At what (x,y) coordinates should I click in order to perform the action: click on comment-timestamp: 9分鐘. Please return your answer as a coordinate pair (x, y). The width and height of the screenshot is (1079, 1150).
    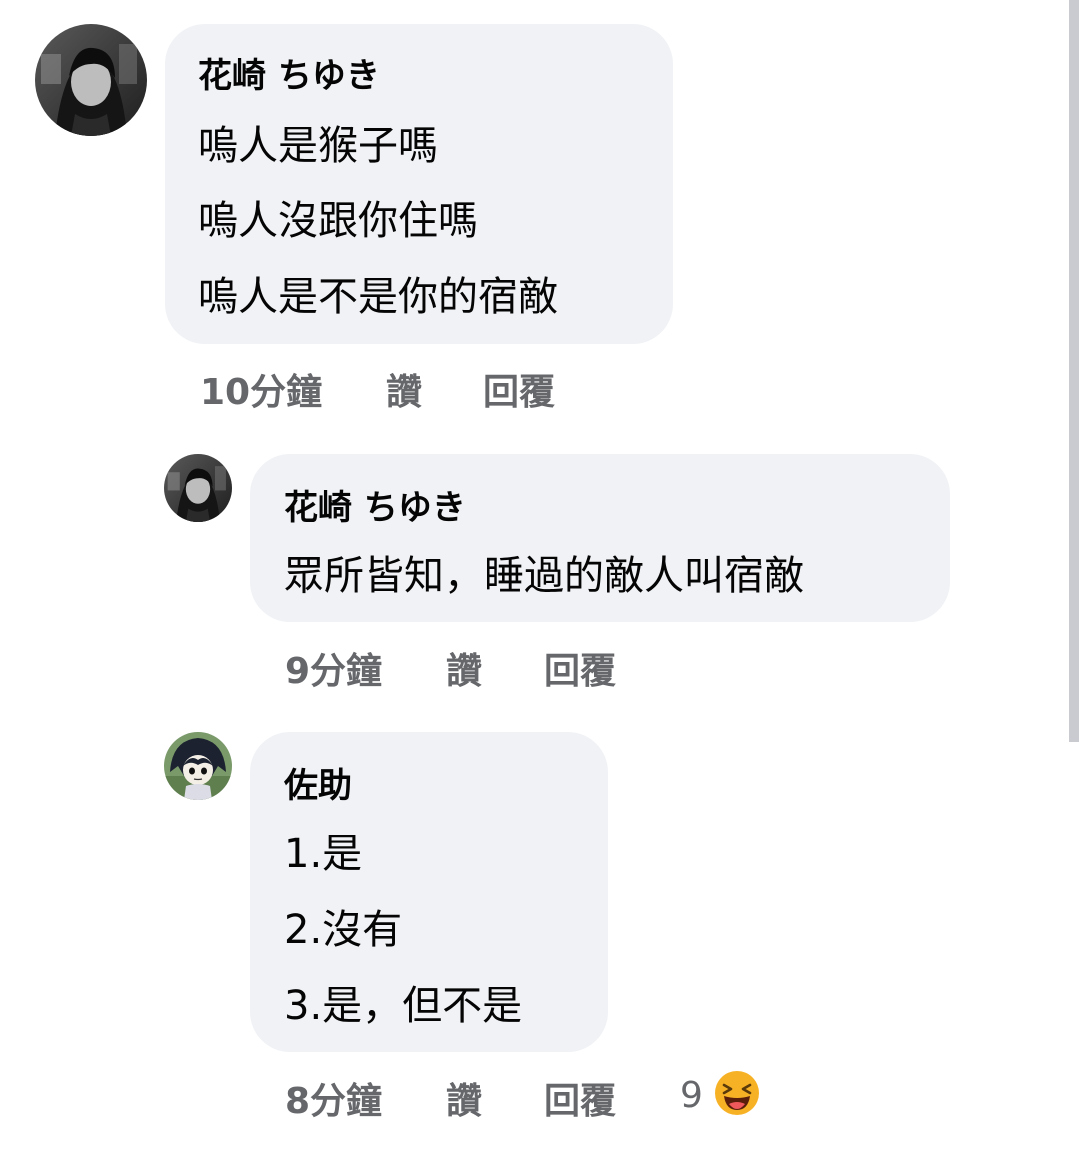
    Looking at the image, I should click on (334, 671).